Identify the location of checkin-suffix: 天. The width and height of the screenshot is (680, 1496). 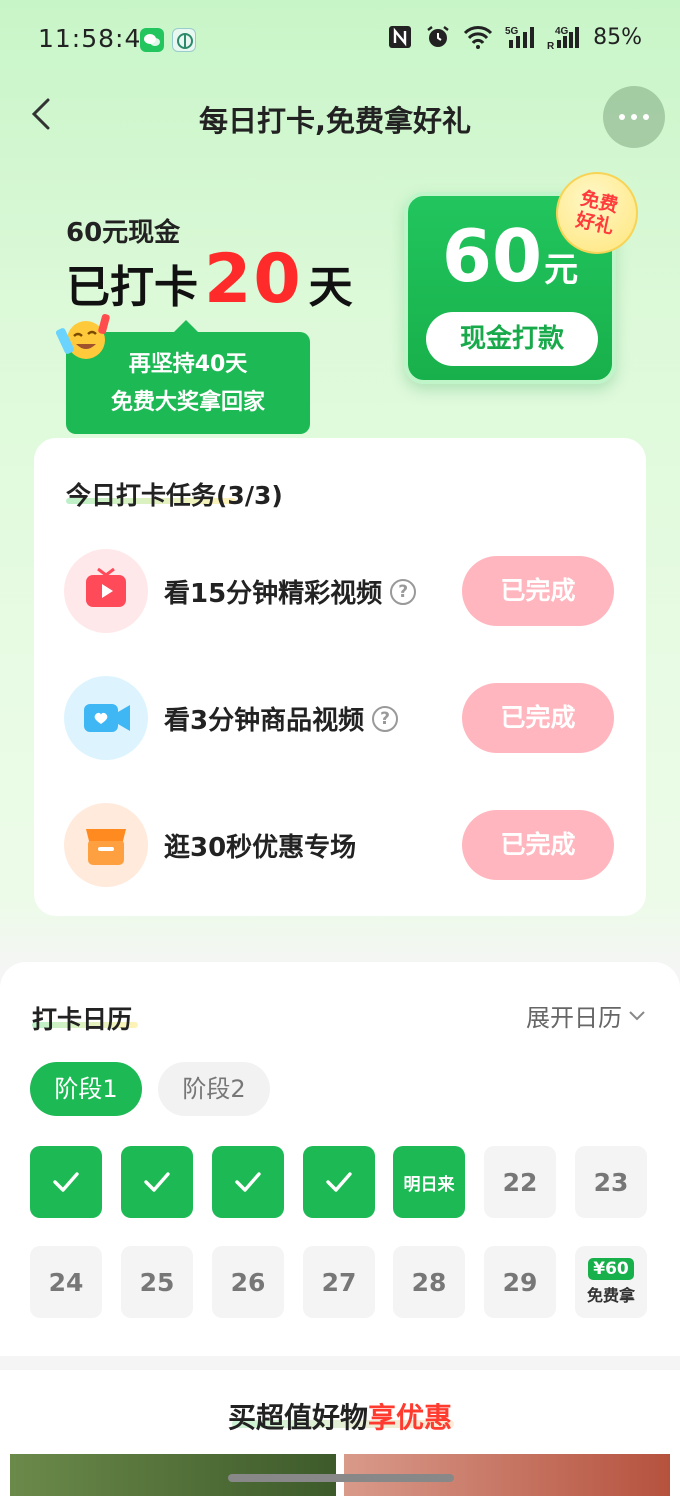
(330, 287).